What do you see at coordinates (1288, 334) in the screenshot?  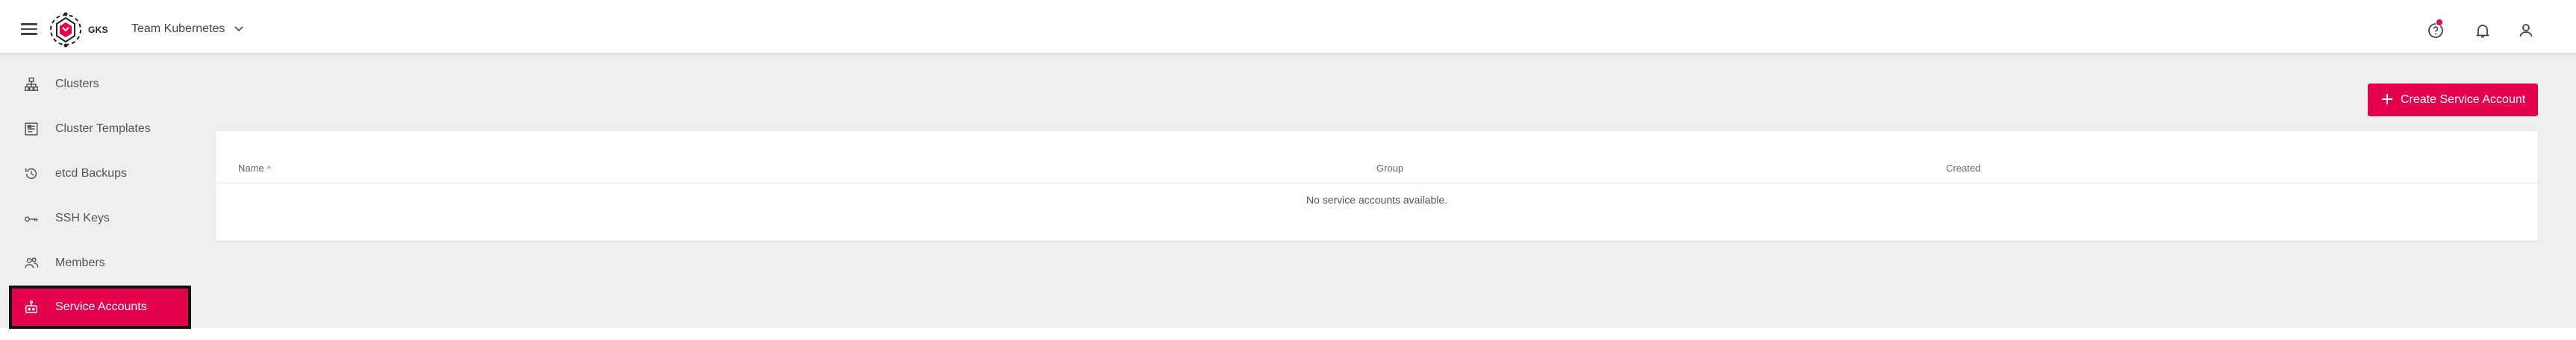 I see `footer-strip` at bounding box center [1288, 334].